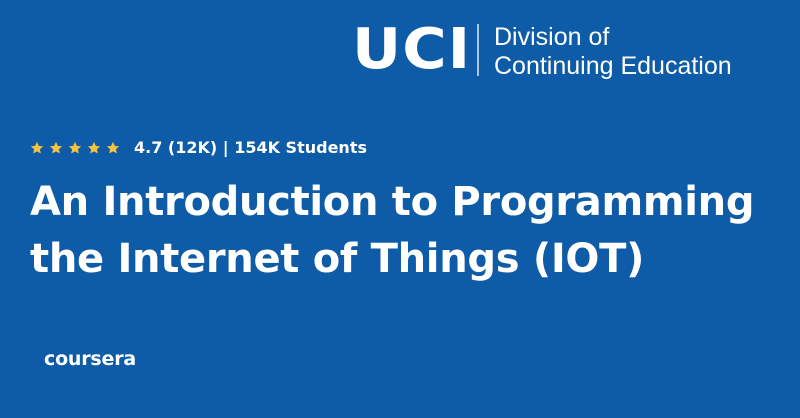  What do you see at coordinates (613, 66) in the screenshot?
I see `logo-text-line2: Continuing Education` at bounding box center [613, 66].